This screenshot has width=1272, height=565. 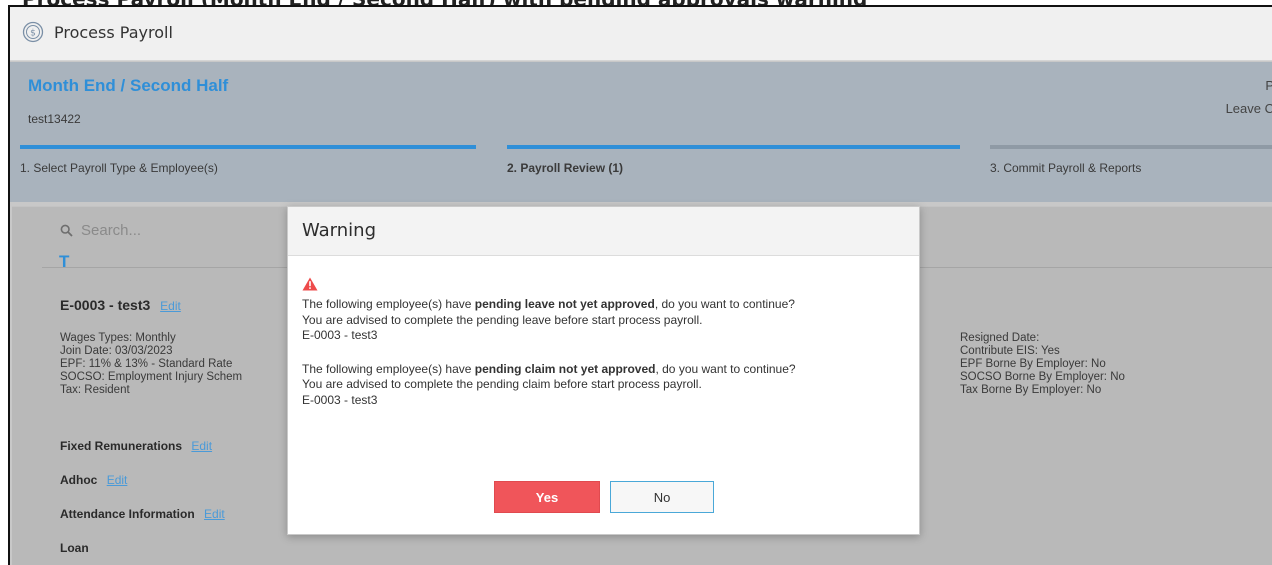 What do you see at coordinates (310, 284) in the screenshot?
I see `warning-triangle-icon` at bounding box center [310, 284].